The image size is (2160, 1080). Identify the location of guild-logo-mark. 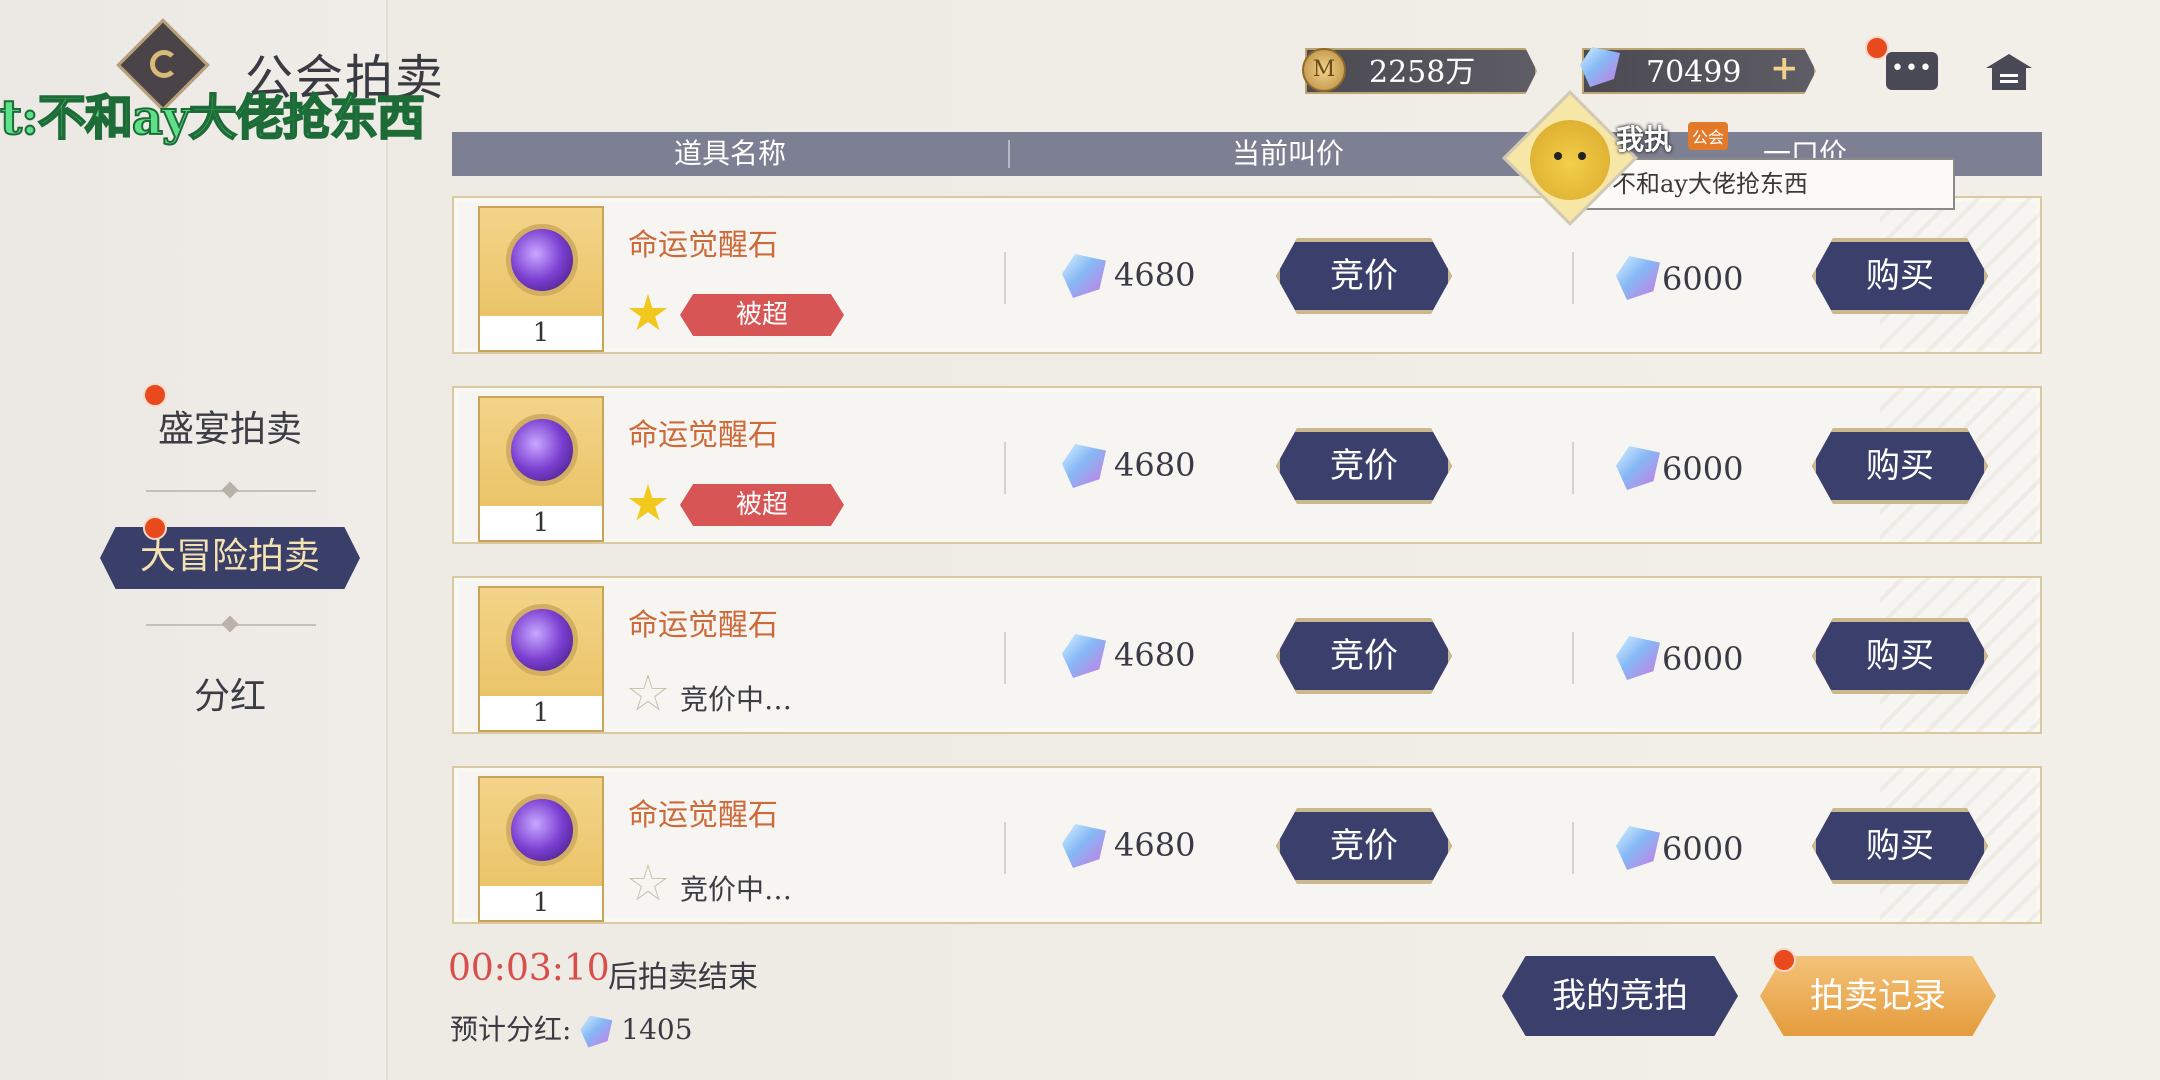
(164, 64).